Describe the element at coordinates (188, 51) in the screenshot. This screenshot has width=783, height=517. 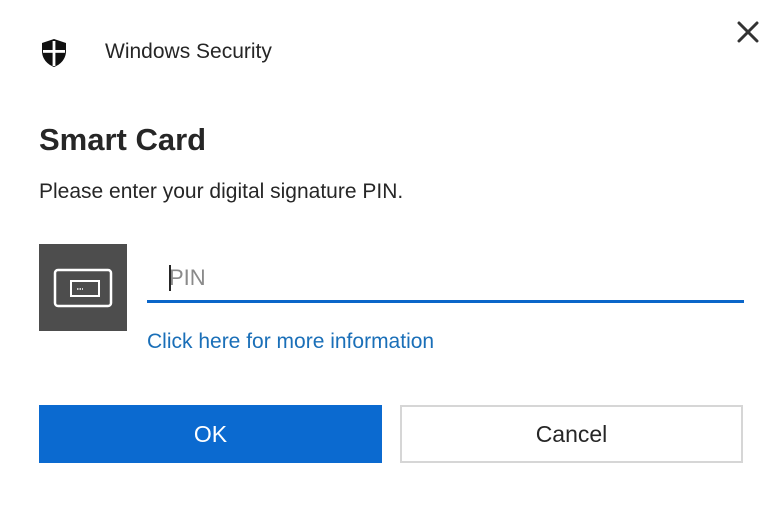
I see `app-title: Windows Security` at that location.